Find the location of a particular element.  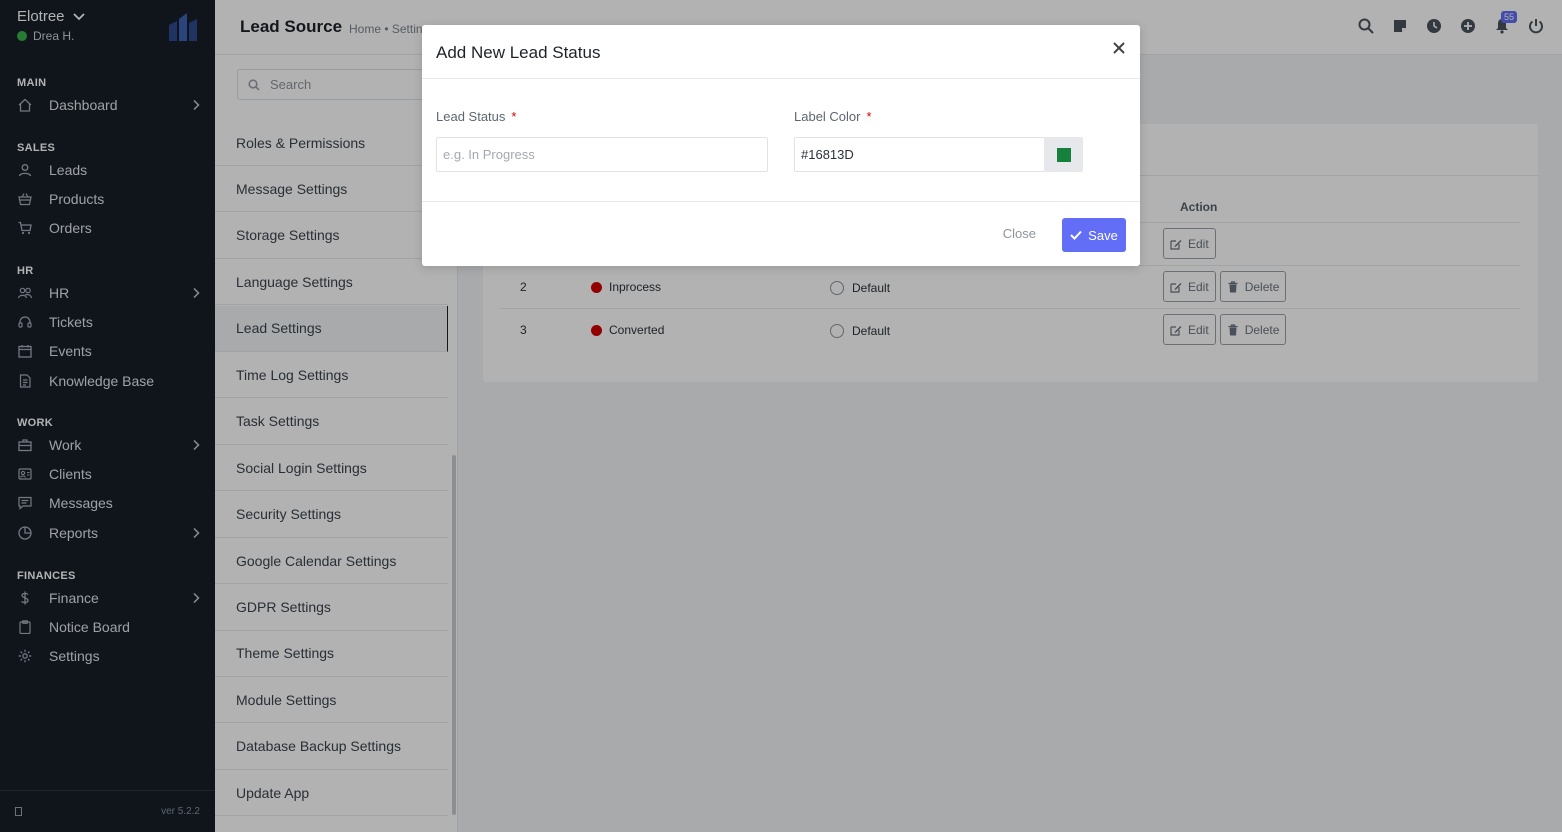

color-swatch-icon is located at coordinates (1063, 154).